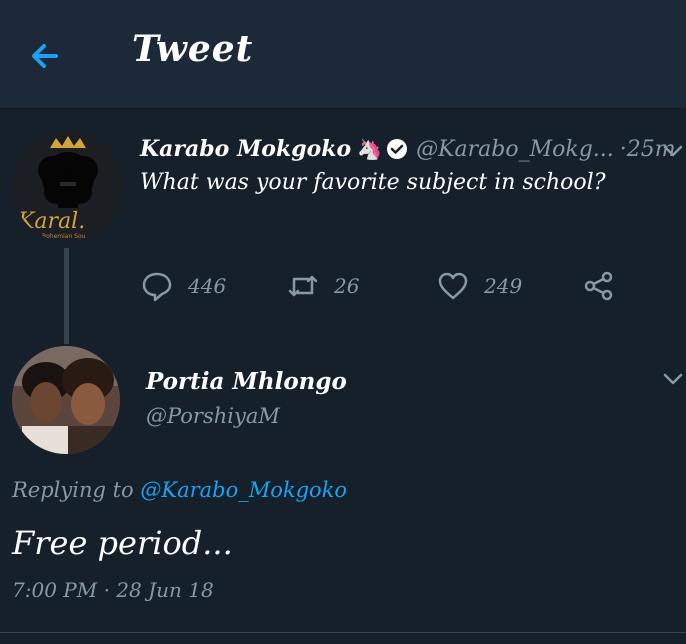 The height and width of the screenshot is (644, 686). I want to click on replying-to-link: @Karabo_Mokgoko, so click(243, 490).